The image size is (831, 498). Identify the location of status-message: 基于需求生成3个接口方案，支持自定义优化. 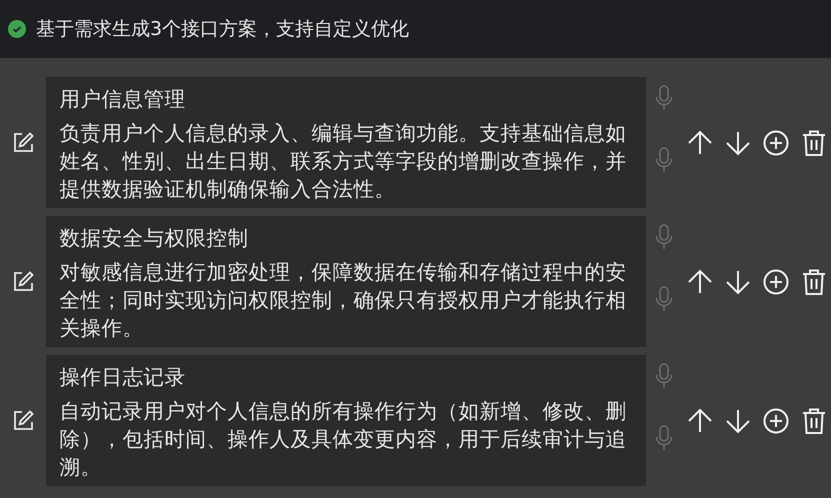
(223, 29).